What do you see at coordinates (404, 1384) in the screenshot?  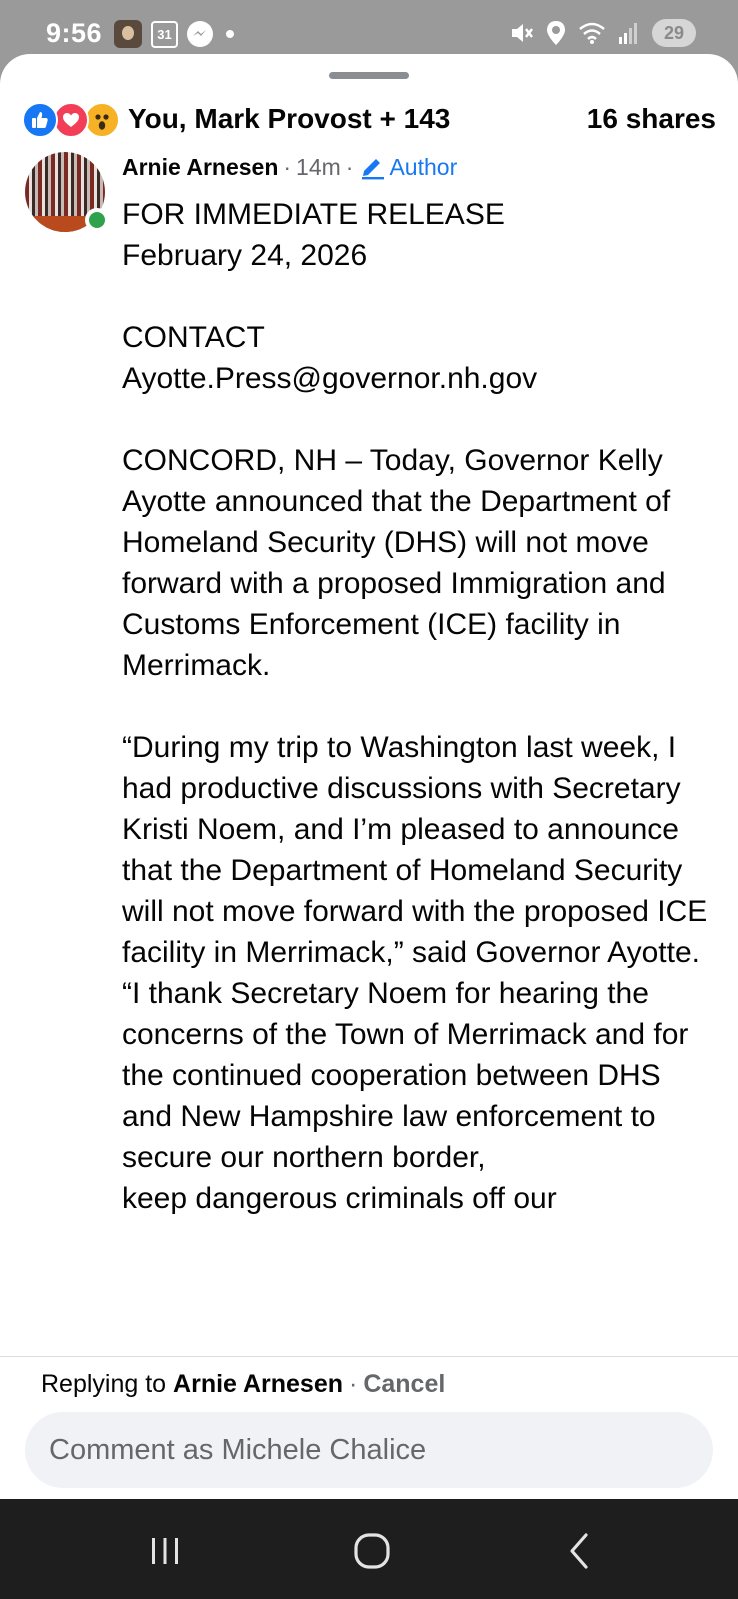 I see `cancel-reply-button: Cancel` at bounding box center [404, 1384].